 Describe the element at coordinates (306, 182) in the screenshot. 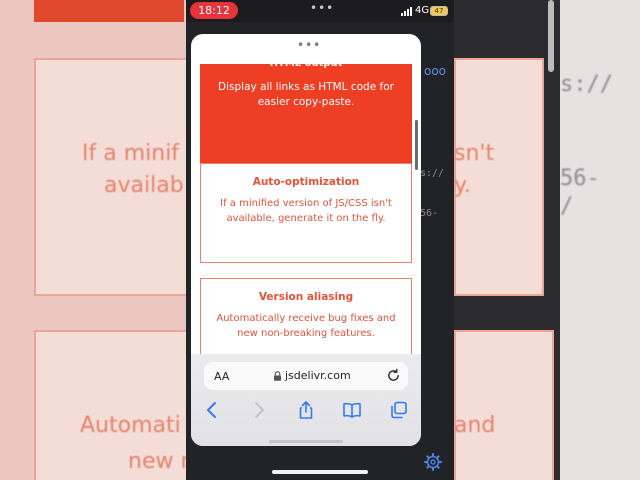

I see `feature-card-title: Auto-optimization` at that location.